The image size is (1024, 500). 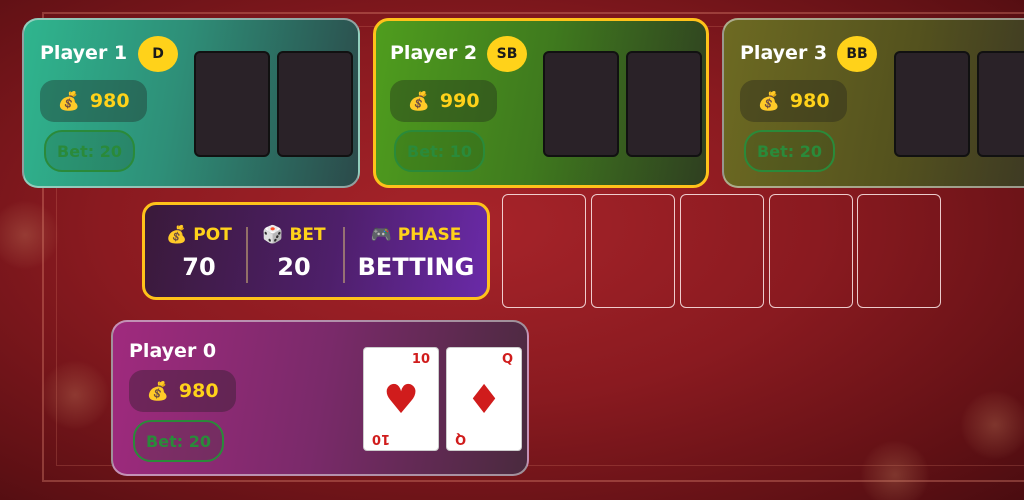 What do you see at coordinates (199, 251) in the screenshot?
I see `pot-section: 💰 POT 70` at bounding box center [199, 251].